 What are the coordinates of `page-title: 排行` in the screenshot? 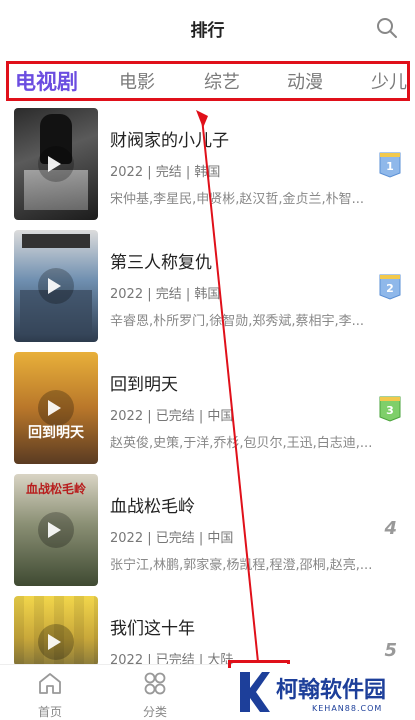 It's located at (207, 31).